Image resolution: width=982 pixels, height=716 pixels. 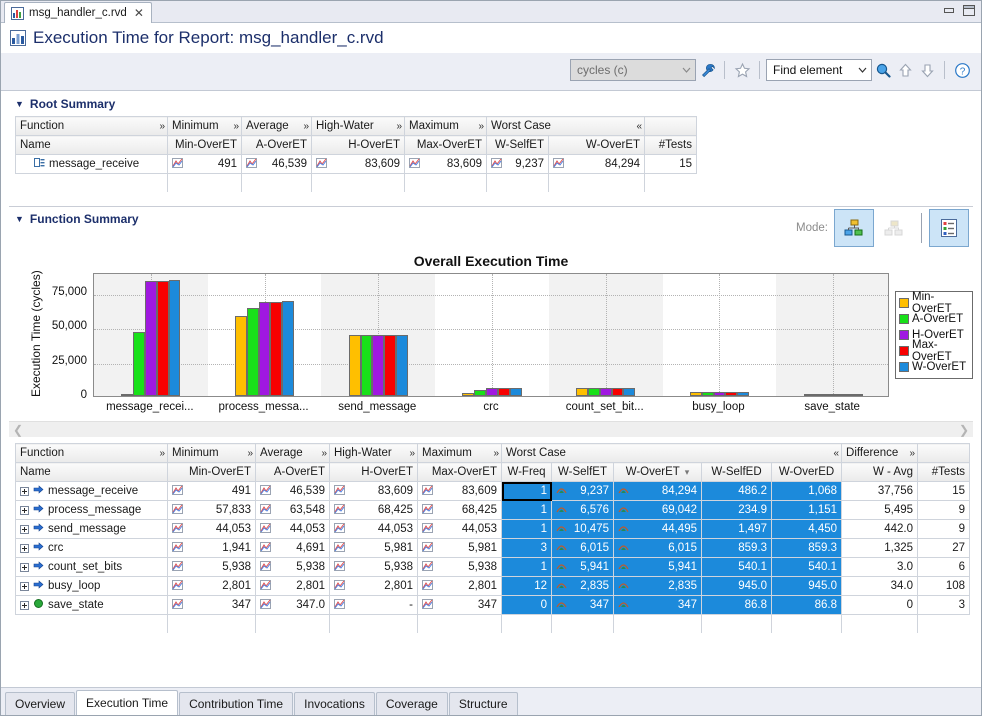 I want to click on legend-item: Max-OverET, so click(x=933, y=351).